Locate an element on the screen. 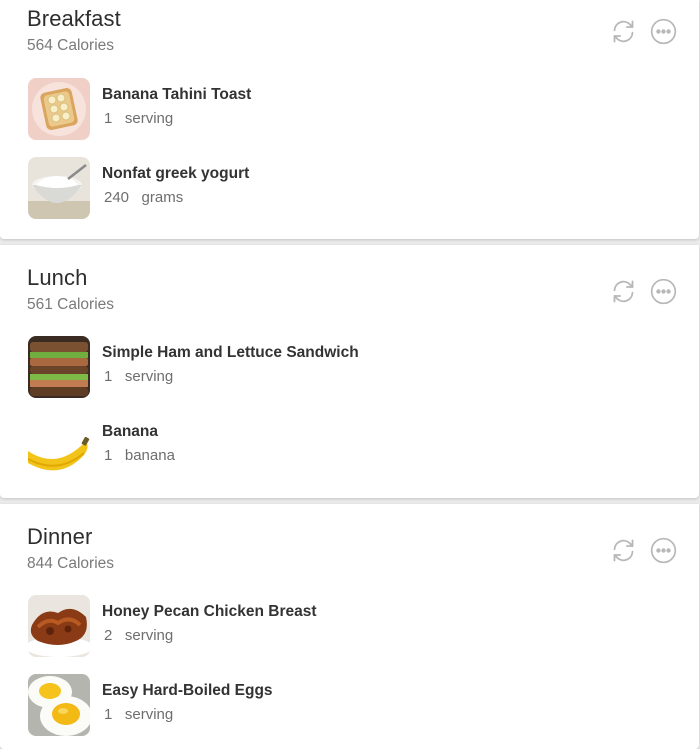 Image resolution: width=700 pixels, height=749 pixels. food-item: Banana Tahini Toast 1 serving is located at coordinates (328, 109).